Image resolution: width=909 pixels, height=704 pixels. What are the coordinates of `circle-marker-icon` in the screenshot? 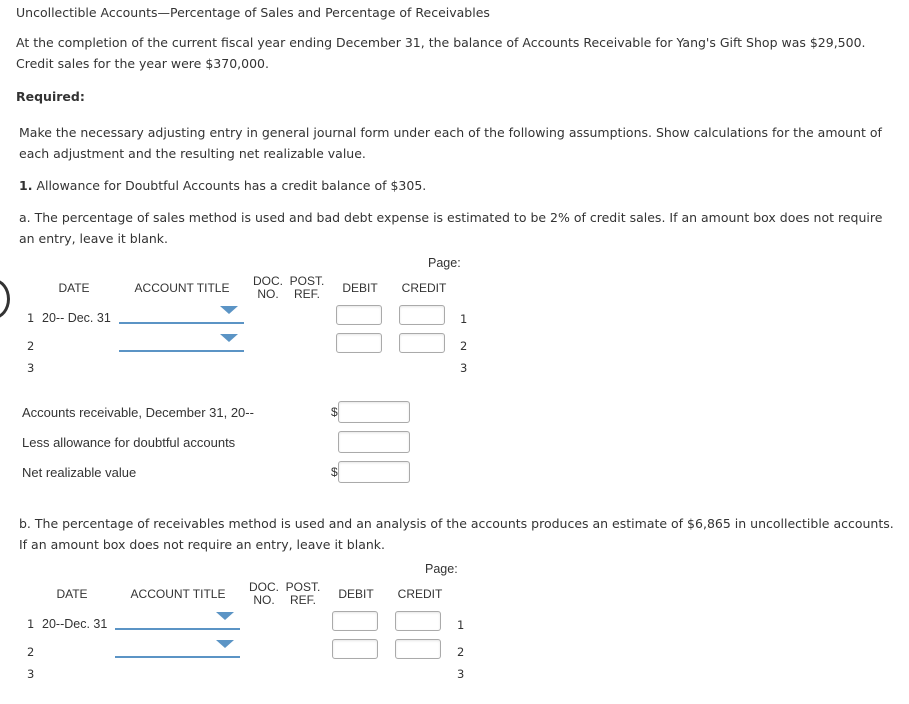 It's located at (5, 299).